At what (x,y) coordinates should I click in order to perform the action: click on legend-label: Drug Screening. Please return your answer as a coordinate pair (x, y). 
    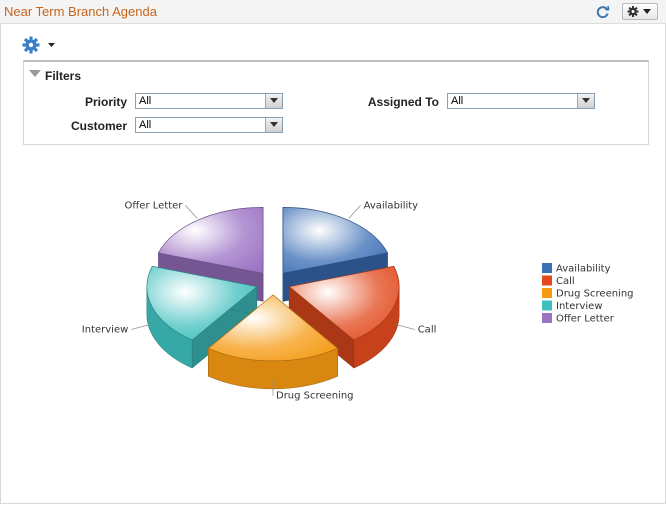
    Looking at the image, I should click on (595, 294).